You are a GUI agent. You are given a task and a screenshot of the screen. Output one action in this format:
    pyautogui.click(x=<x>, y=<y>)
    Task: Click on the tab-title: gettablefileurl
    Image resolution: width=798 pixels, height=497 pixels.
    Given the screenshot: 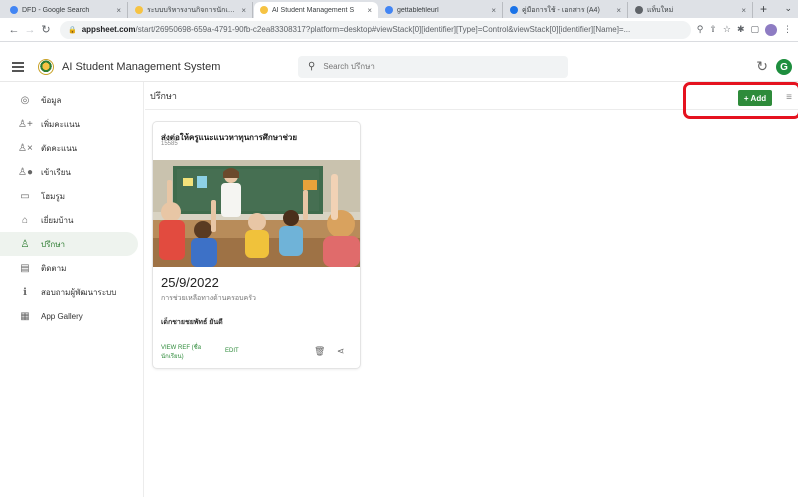 What is the action you would take?
    pyautogui.click(x=418, y=10)
    